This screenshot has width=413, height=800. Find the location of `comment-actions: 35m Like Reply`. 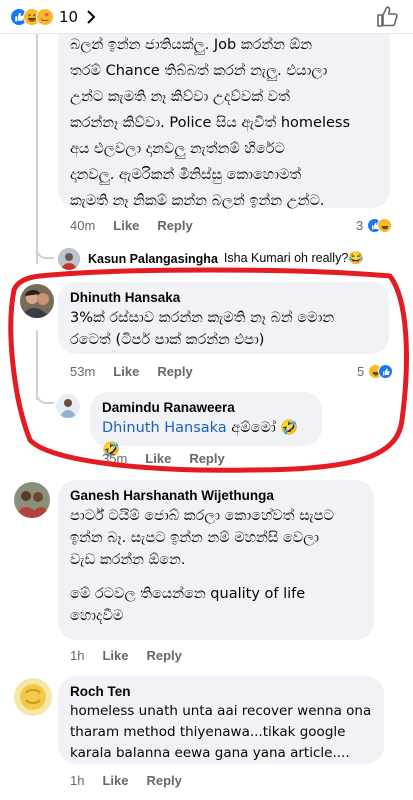

comment-actions: 35m Like Reply is located at coordinates (163, 458).